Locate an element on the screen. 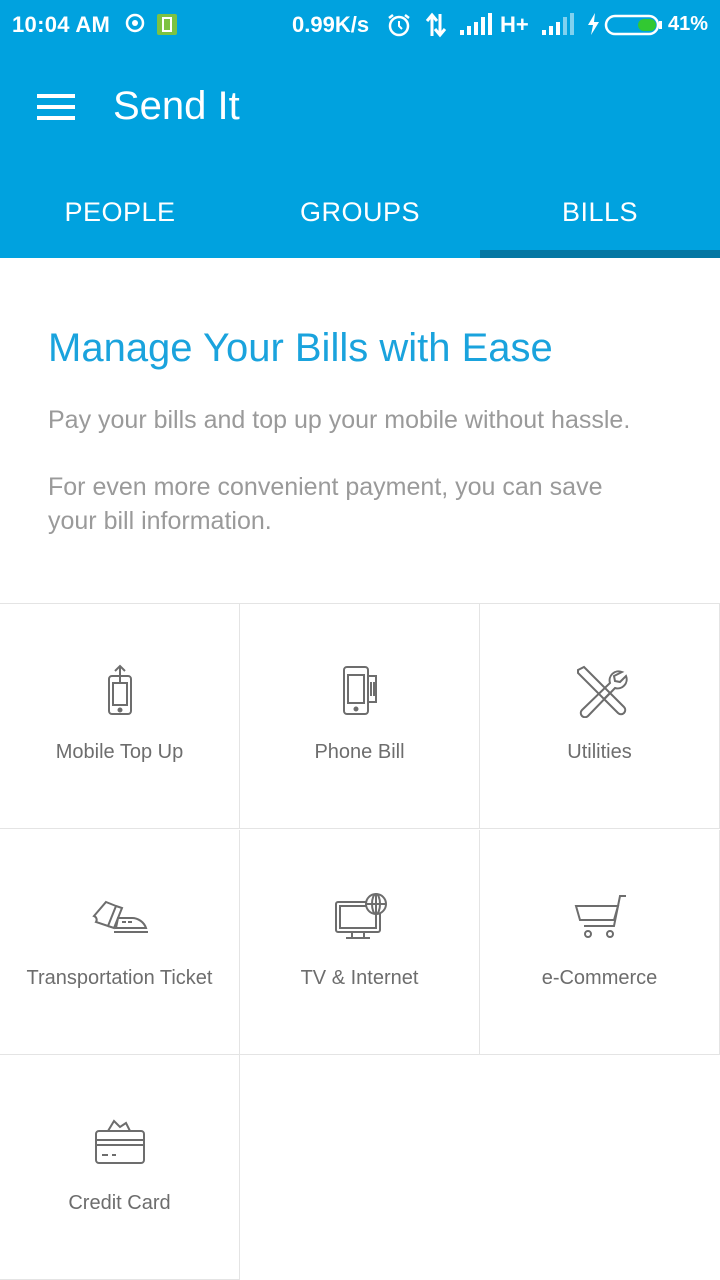  intro-title: Manage Your Bills with Ease is located at coordinates (300, 348).